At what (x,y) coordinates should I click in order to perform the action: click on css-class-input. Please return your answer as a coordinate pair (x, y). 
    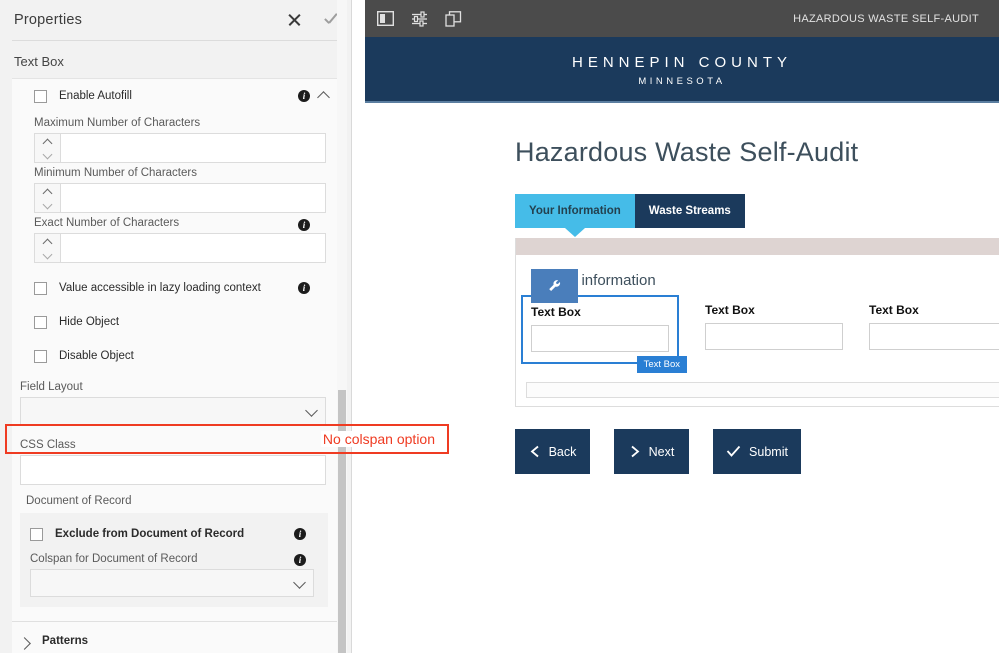
    Looking at the image, I should click on (173, 470).